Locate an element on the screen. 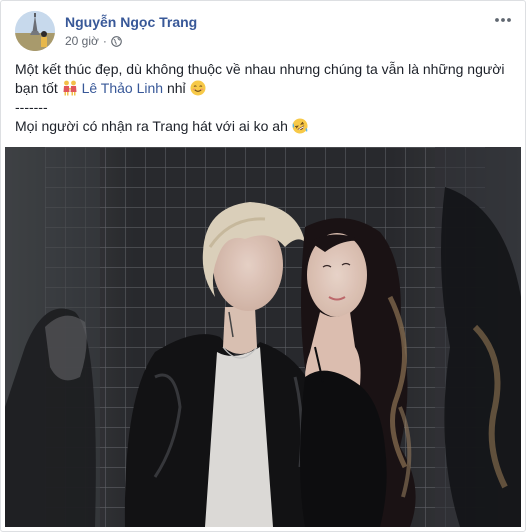 The image size is (526, 532). author-name-link: Nguyễn Ngọc Trang is located at coordinates (131, 22).